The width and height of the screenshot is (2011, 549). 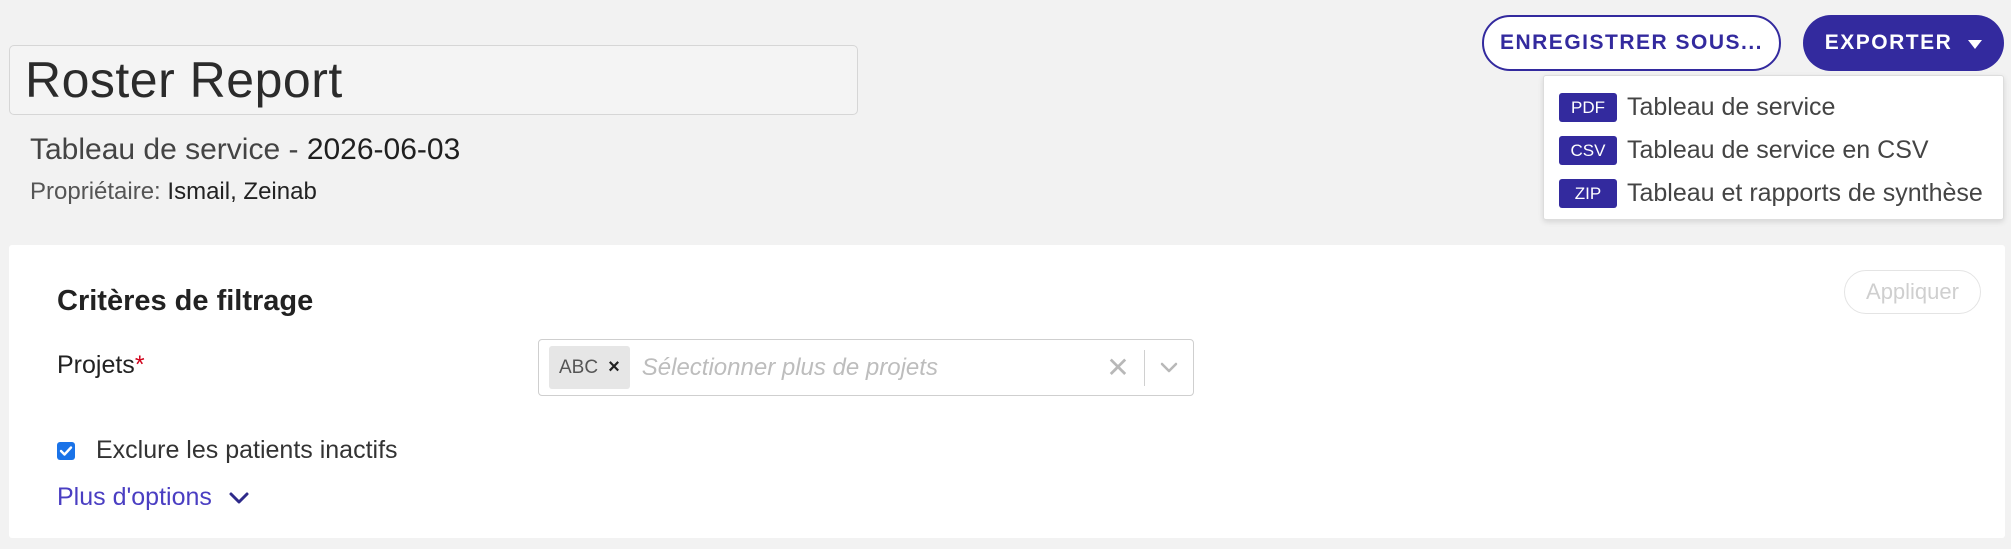 What do you see at coordinates (579, 367) in the screenshot?
I see `project-chip-label: ABC` at bounding box center [579, 367].